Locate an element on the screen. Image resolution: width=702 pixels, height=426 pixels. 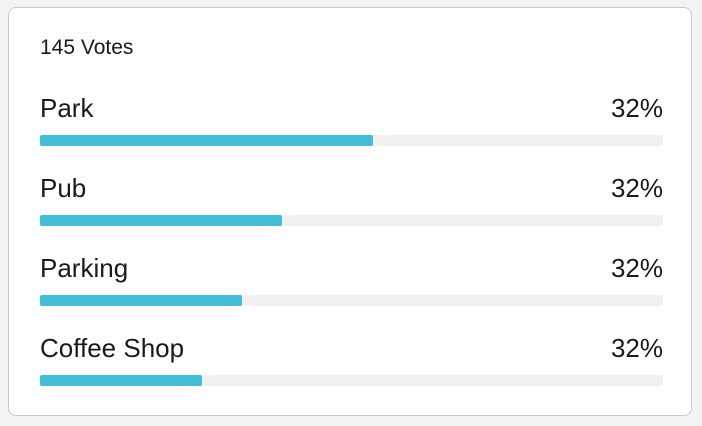
option-label: Pub is located at coordinates (63, 188).